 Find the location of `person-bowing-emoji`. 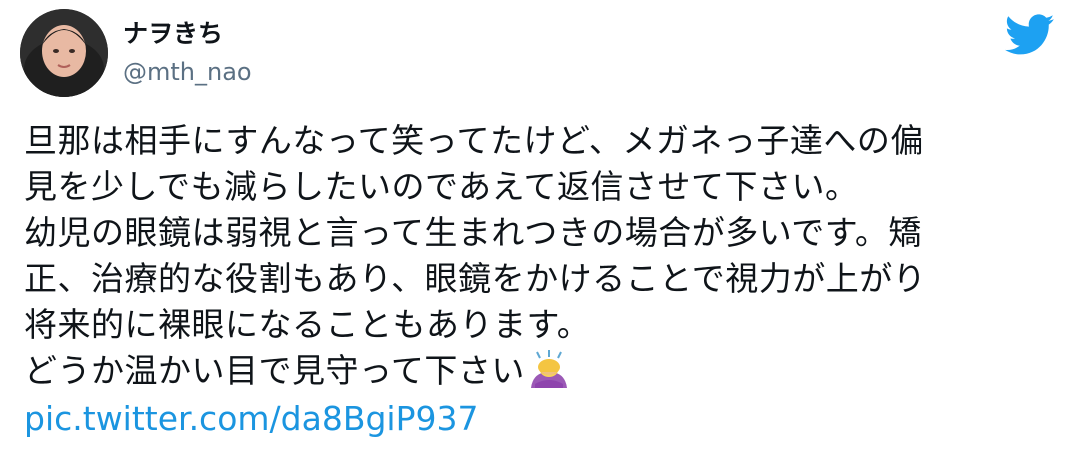

person-bowing-emoji is located at coordinates (549, 368).